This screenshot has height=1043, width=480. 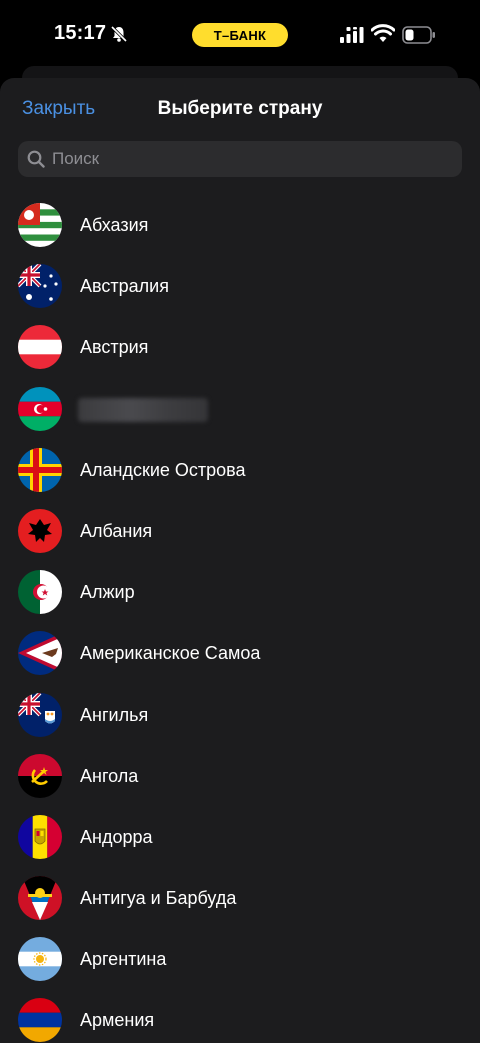 What do you see at coordinates (40, 1020) in the screenshot?
I see `armenia-flag-icon` at bounding box center [40, 1020].